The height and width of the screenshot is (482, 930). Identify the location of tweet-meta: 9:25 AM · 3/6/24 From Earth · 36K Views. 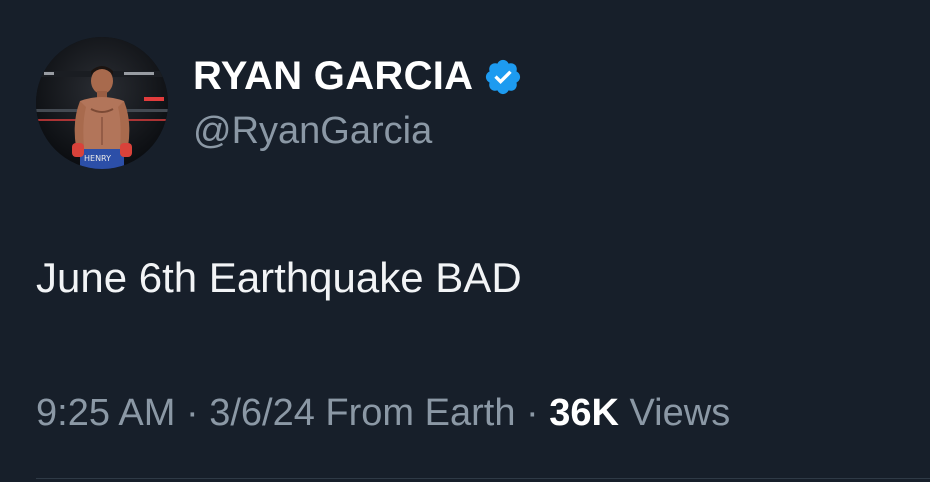
(383, 413).